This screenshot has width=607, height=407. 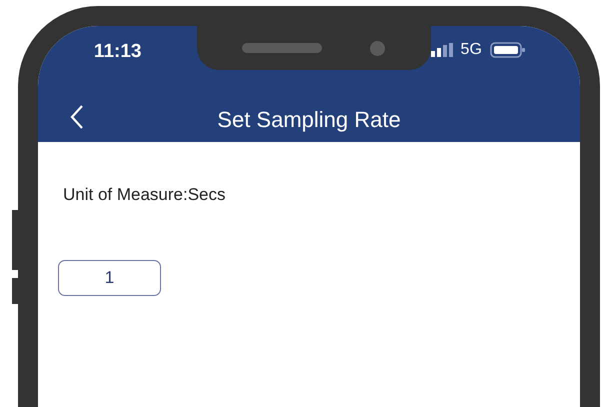 What do you see at coordinates (471, 50) in the screenshot?
I see `network-label: 5G` at bounding box center [471, 50].